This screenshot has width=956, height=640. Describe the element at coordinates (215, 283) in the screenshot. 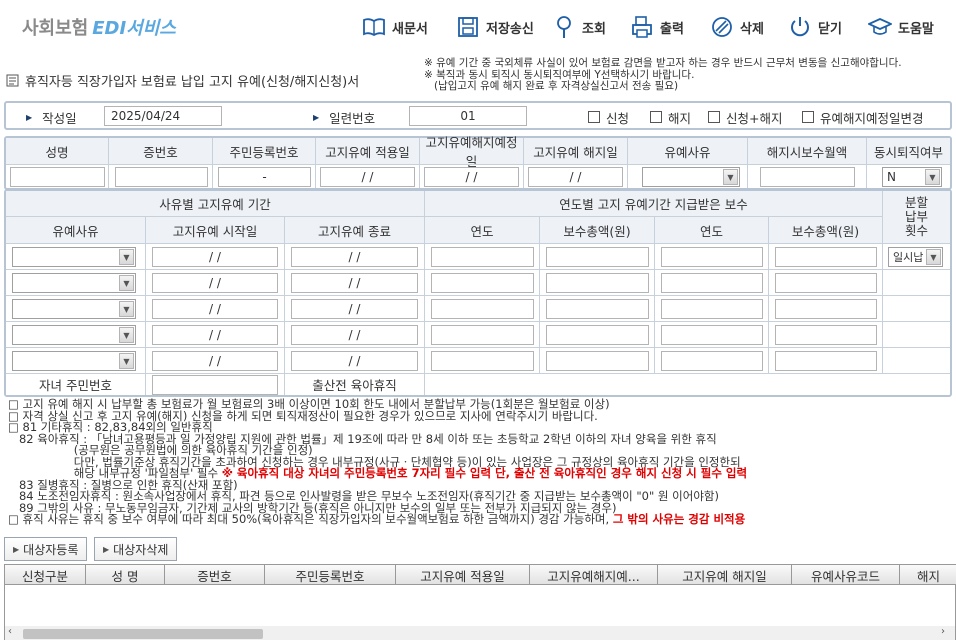

I see `start-date-row2: / /` at that location.